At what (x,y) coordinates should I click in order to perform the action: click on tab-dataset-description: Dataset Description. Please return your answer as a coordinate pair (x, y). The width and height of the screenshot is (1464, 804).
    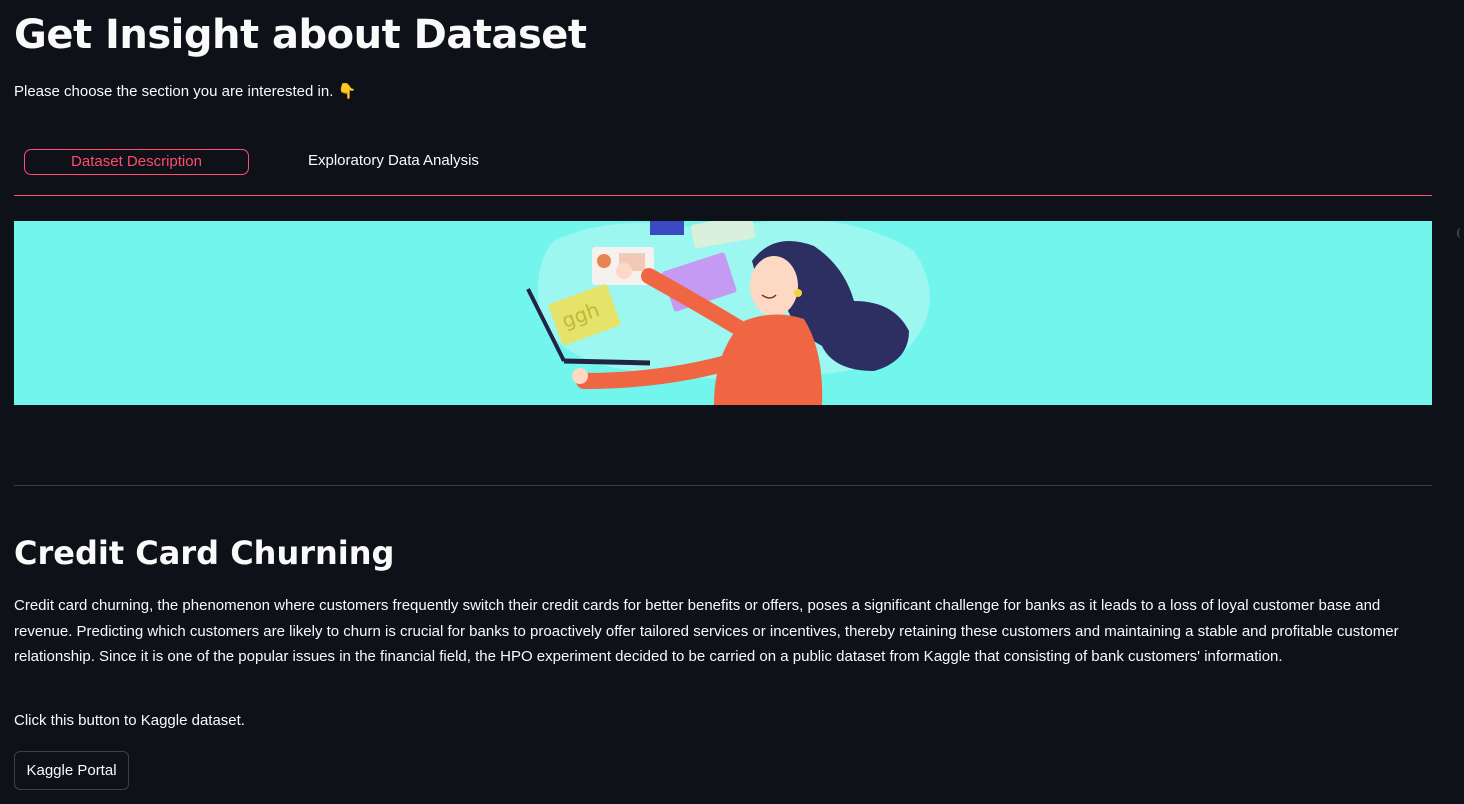
    Looking at the image, I should click on (136, 162).